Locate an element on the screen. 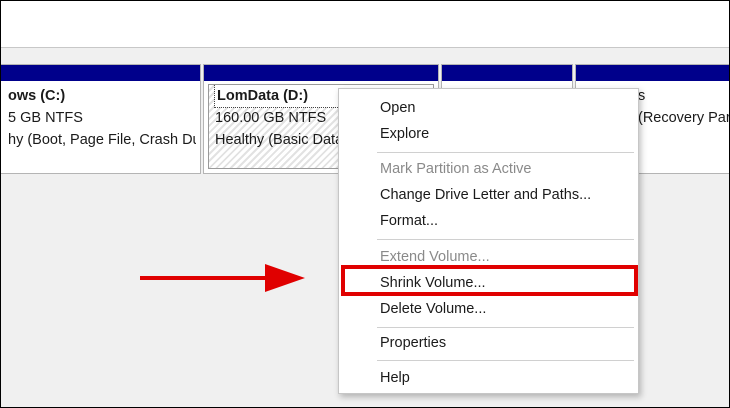 Image resolution: width=730 pixels, height=408 pixels. partition-size: 5 GB NTFS is located at coordinates (45, 118).